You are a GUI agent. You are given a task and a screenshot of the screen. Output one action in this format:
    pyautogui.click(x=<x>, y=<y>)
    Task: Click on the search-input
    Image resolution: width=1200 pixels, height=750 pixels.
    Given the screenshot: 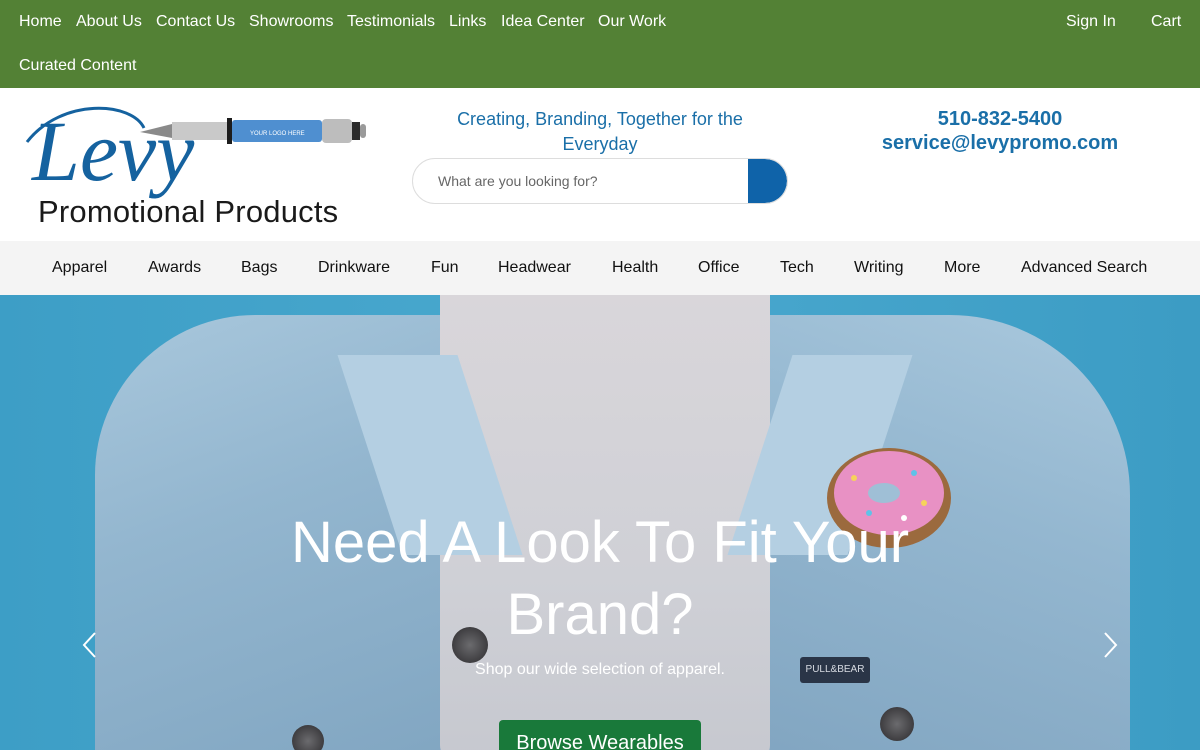 What is the action you would take?
    pyautogui.click(x=581, y=181)
    